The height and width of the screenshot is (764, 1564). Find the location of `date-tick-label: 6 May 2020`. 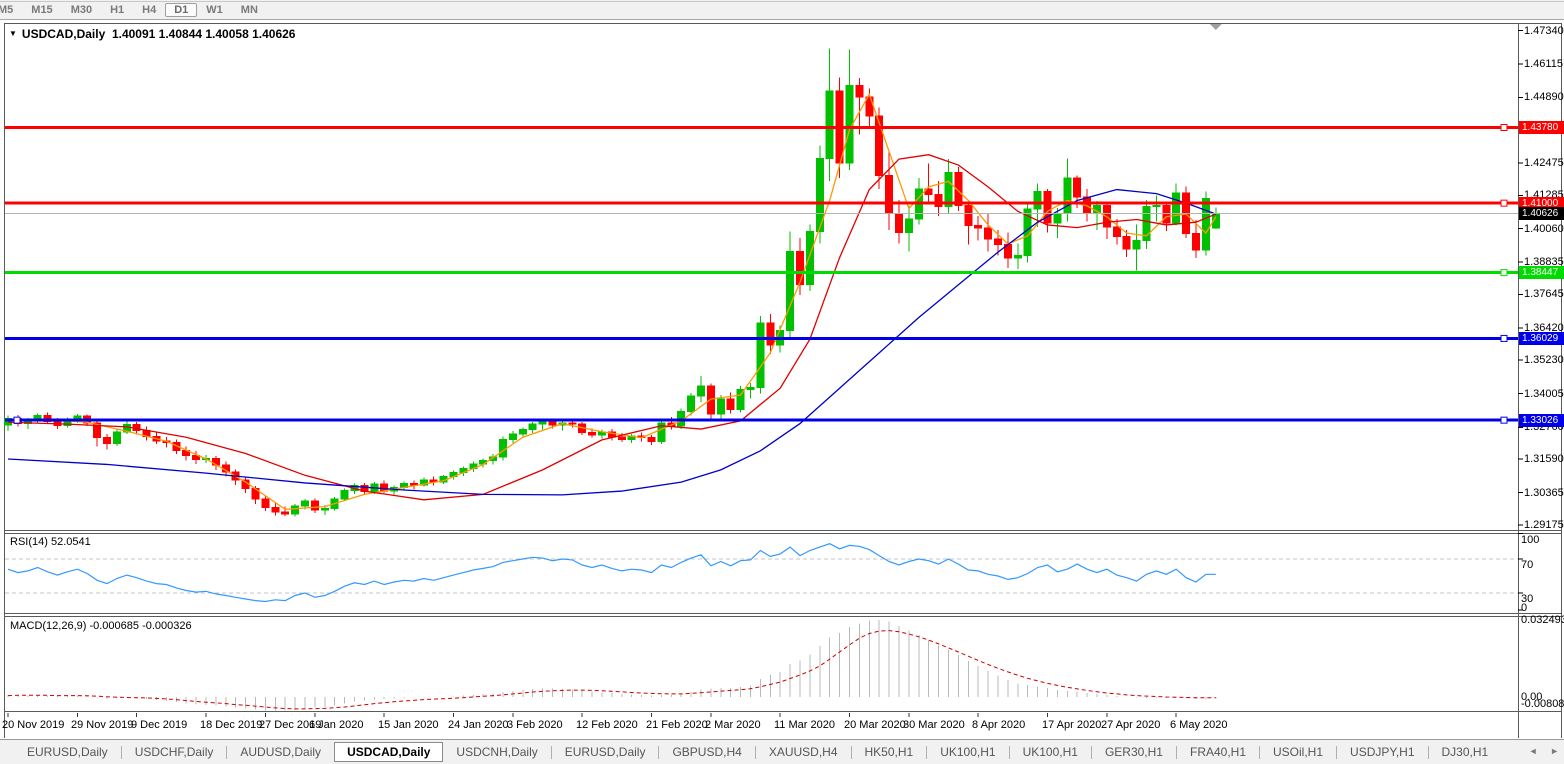

date-tick-label: 6 May 2020 is located at coordinates (1199, 725).